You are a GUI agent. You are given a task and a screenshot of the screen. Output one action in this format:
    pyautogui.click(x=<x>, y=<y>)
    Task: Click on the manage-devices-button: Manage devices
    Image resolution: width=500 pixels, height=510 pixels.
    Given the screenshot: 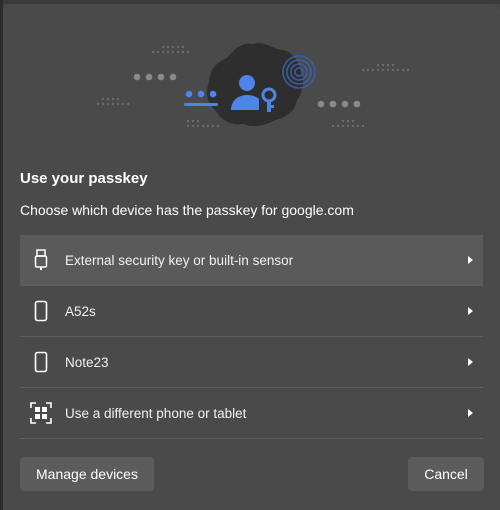 What is the action you would take?
    pyautogui.click(x=87, y=474)
    